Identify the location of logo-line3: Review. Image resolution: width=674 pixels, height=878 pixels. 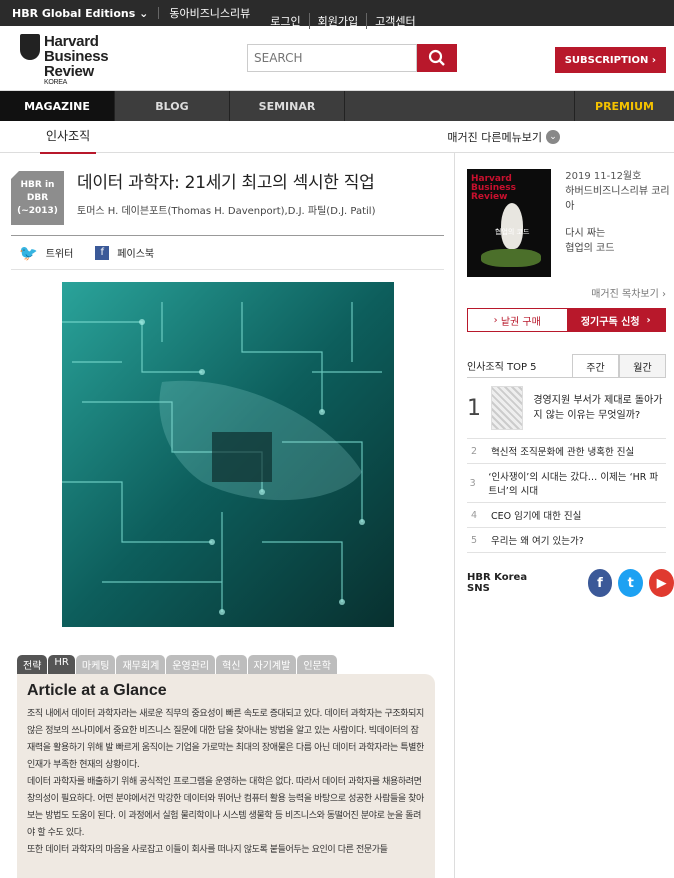
(69, 71).